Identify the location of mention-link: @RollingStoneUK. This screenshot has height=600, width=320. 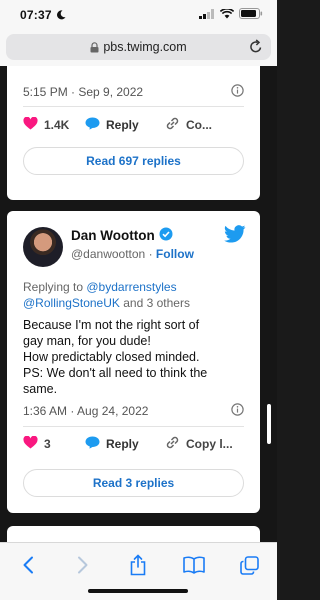
(71, 303).